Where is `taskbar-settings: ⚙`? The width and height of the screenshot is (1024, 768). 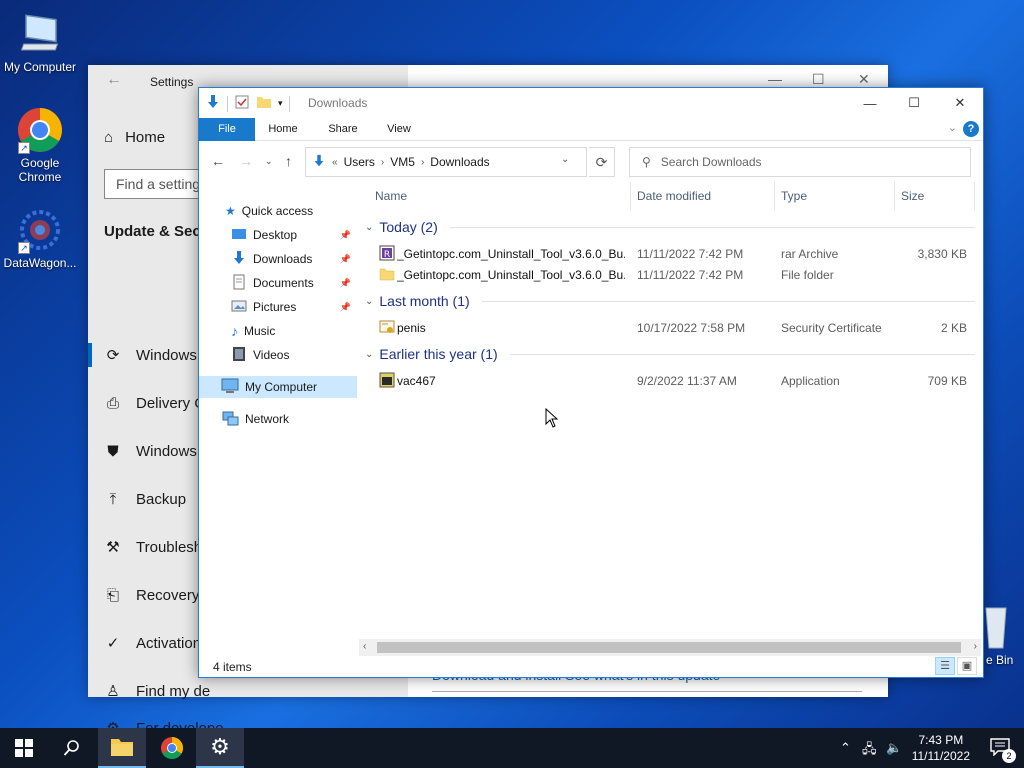 taskbar-settings: ⚙ is located at coordinates (220, 748).